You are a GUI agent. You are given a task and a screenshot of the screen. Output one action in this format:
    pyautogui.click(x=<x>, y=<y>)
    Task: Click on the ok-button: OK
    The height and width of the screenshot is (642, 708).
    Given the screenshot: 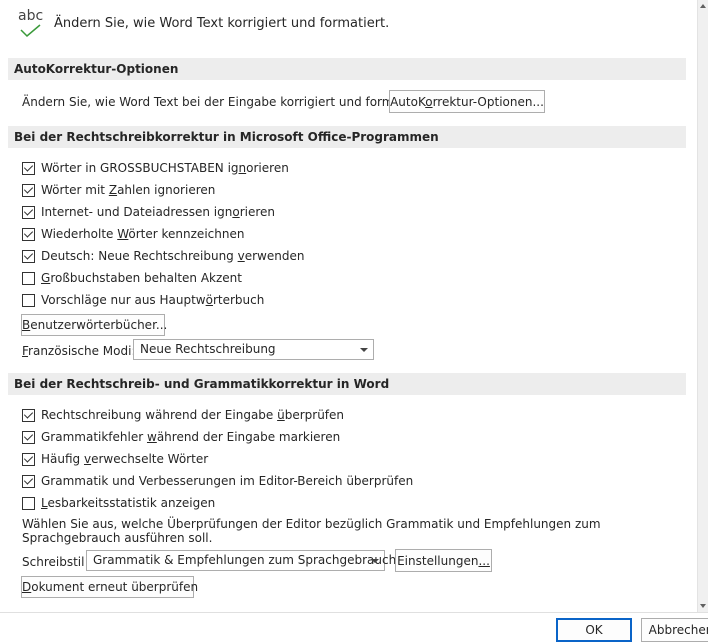 What is the action you would take?
    pyautogui.click(x=594, y=630)
    